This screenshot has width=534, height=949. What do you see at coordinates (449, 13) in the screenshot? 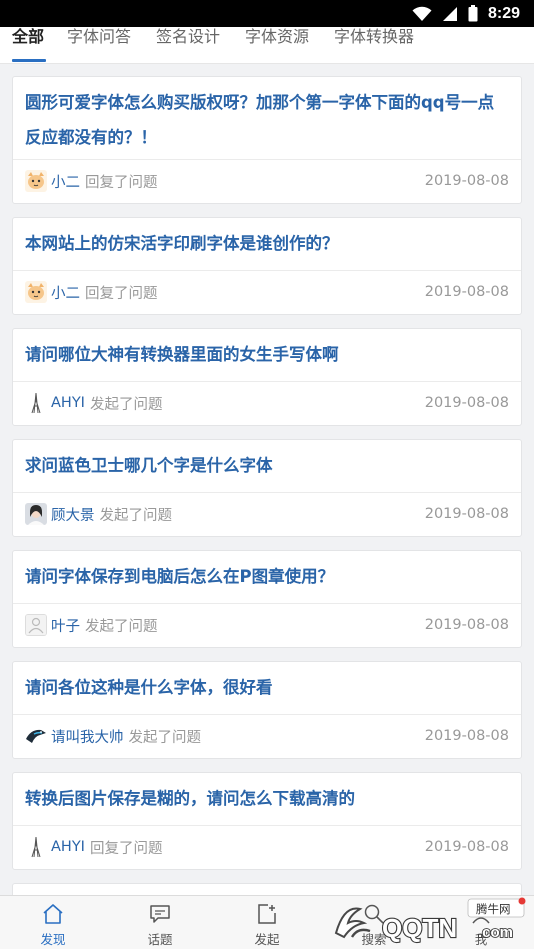
I see `signal-icon` at bounding box center [449, 13].